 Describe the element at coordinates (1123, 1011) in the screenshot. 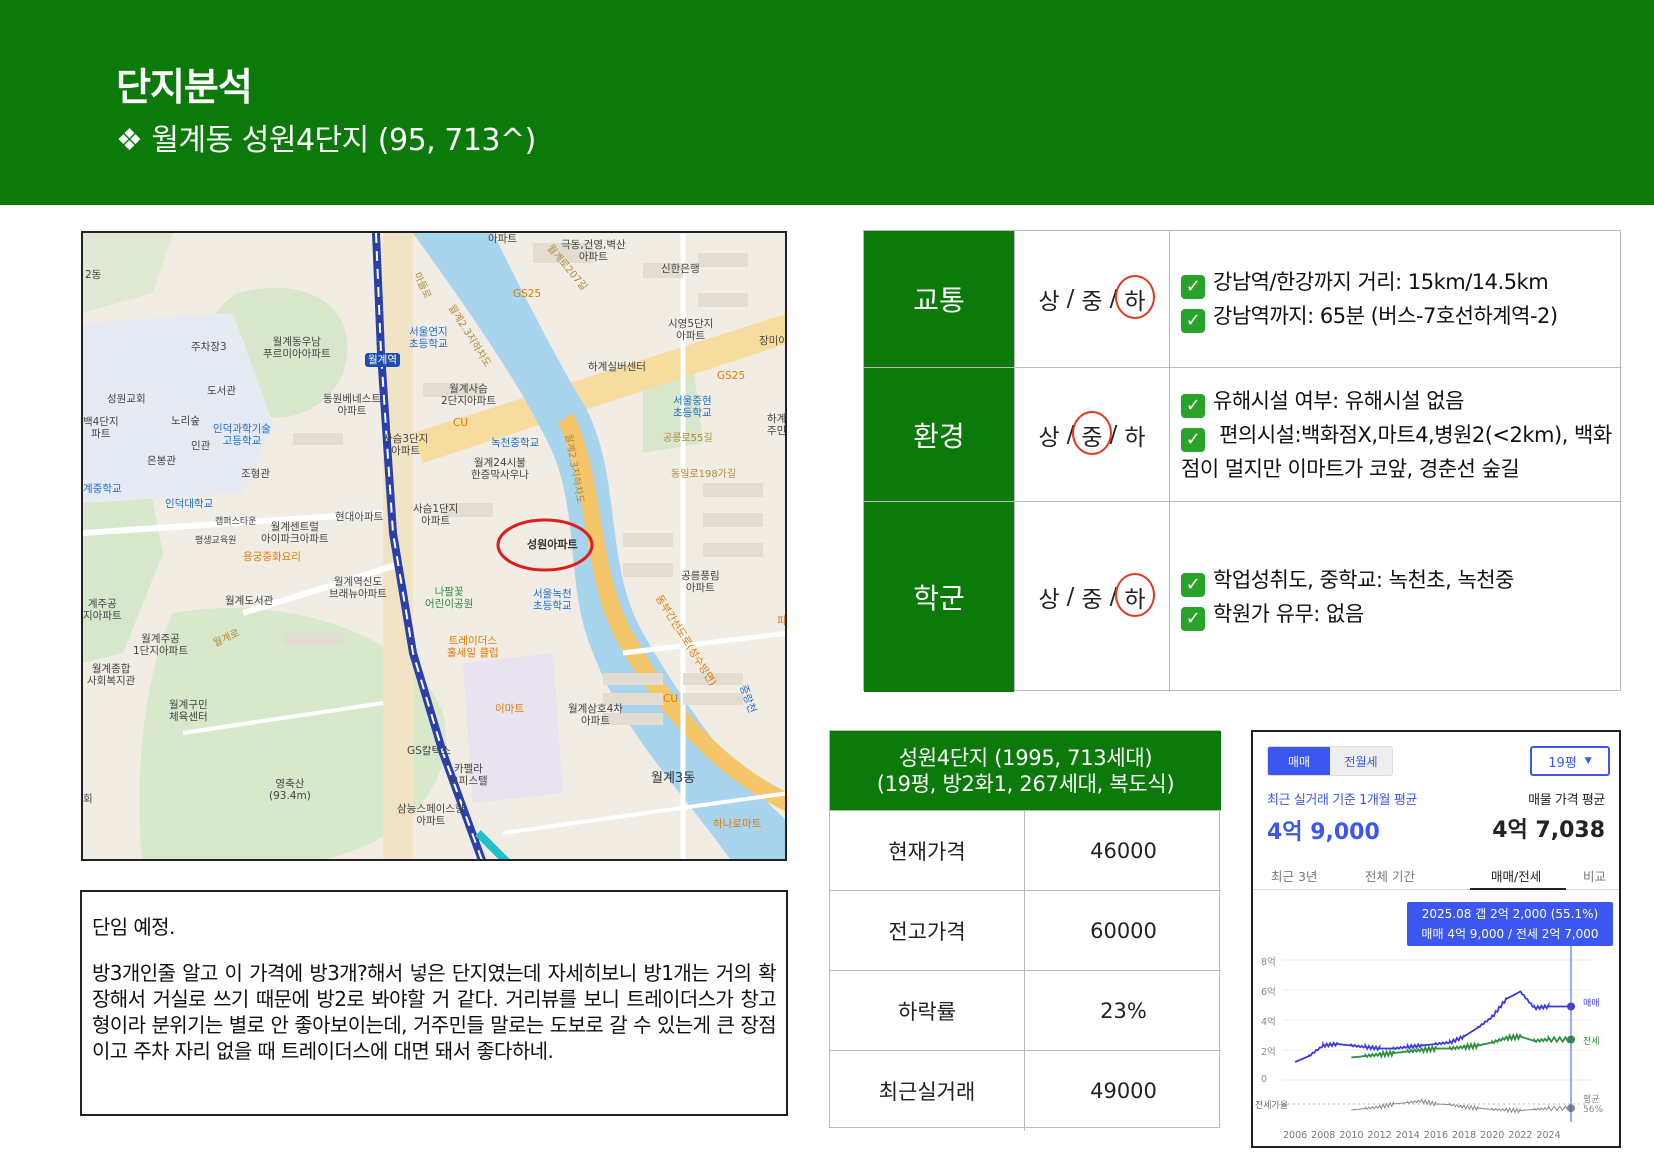

I see `price-value: 23%` at that location.